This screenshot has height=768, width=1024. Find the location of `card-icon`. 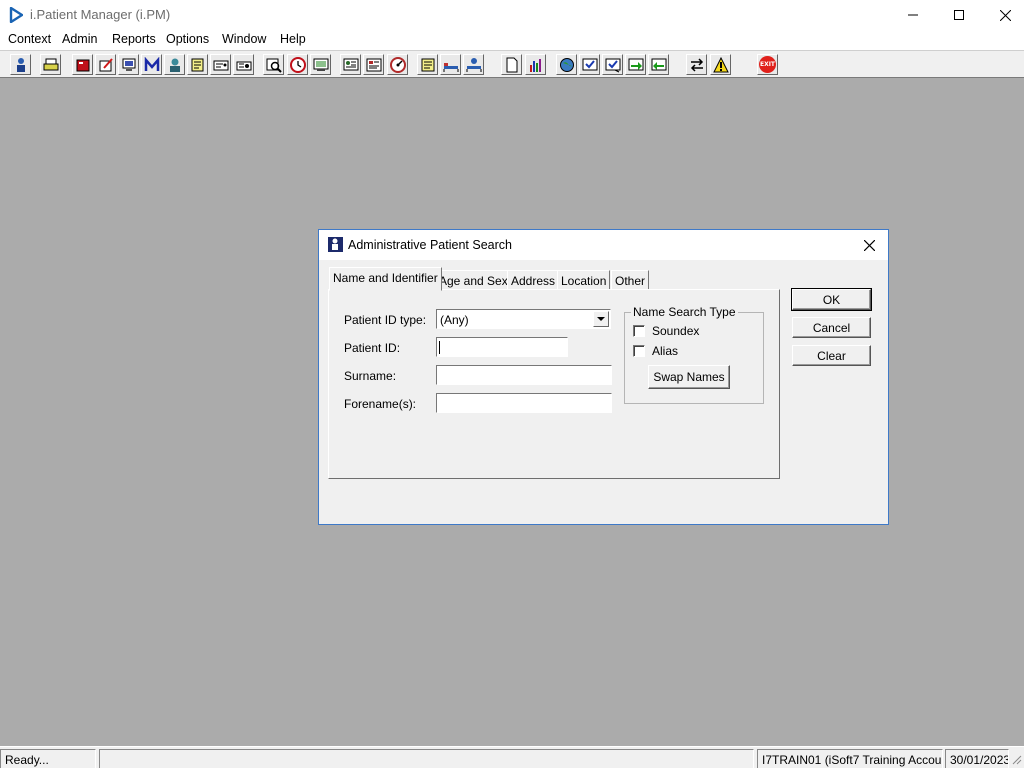

card-icon is located at coordinates (220, 64).